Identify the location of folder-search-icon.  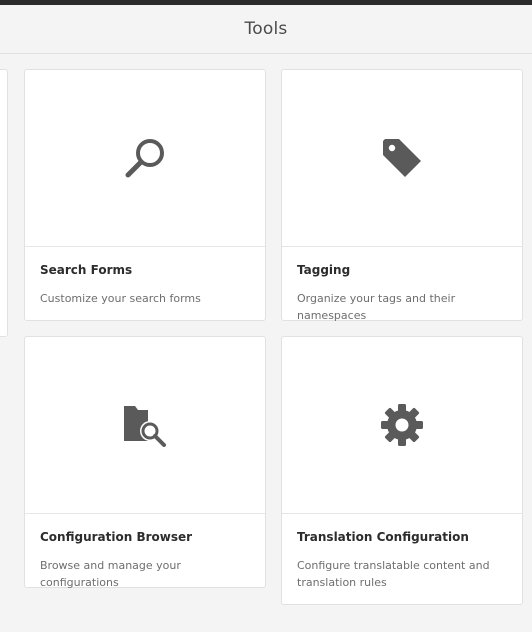
(145, 426).